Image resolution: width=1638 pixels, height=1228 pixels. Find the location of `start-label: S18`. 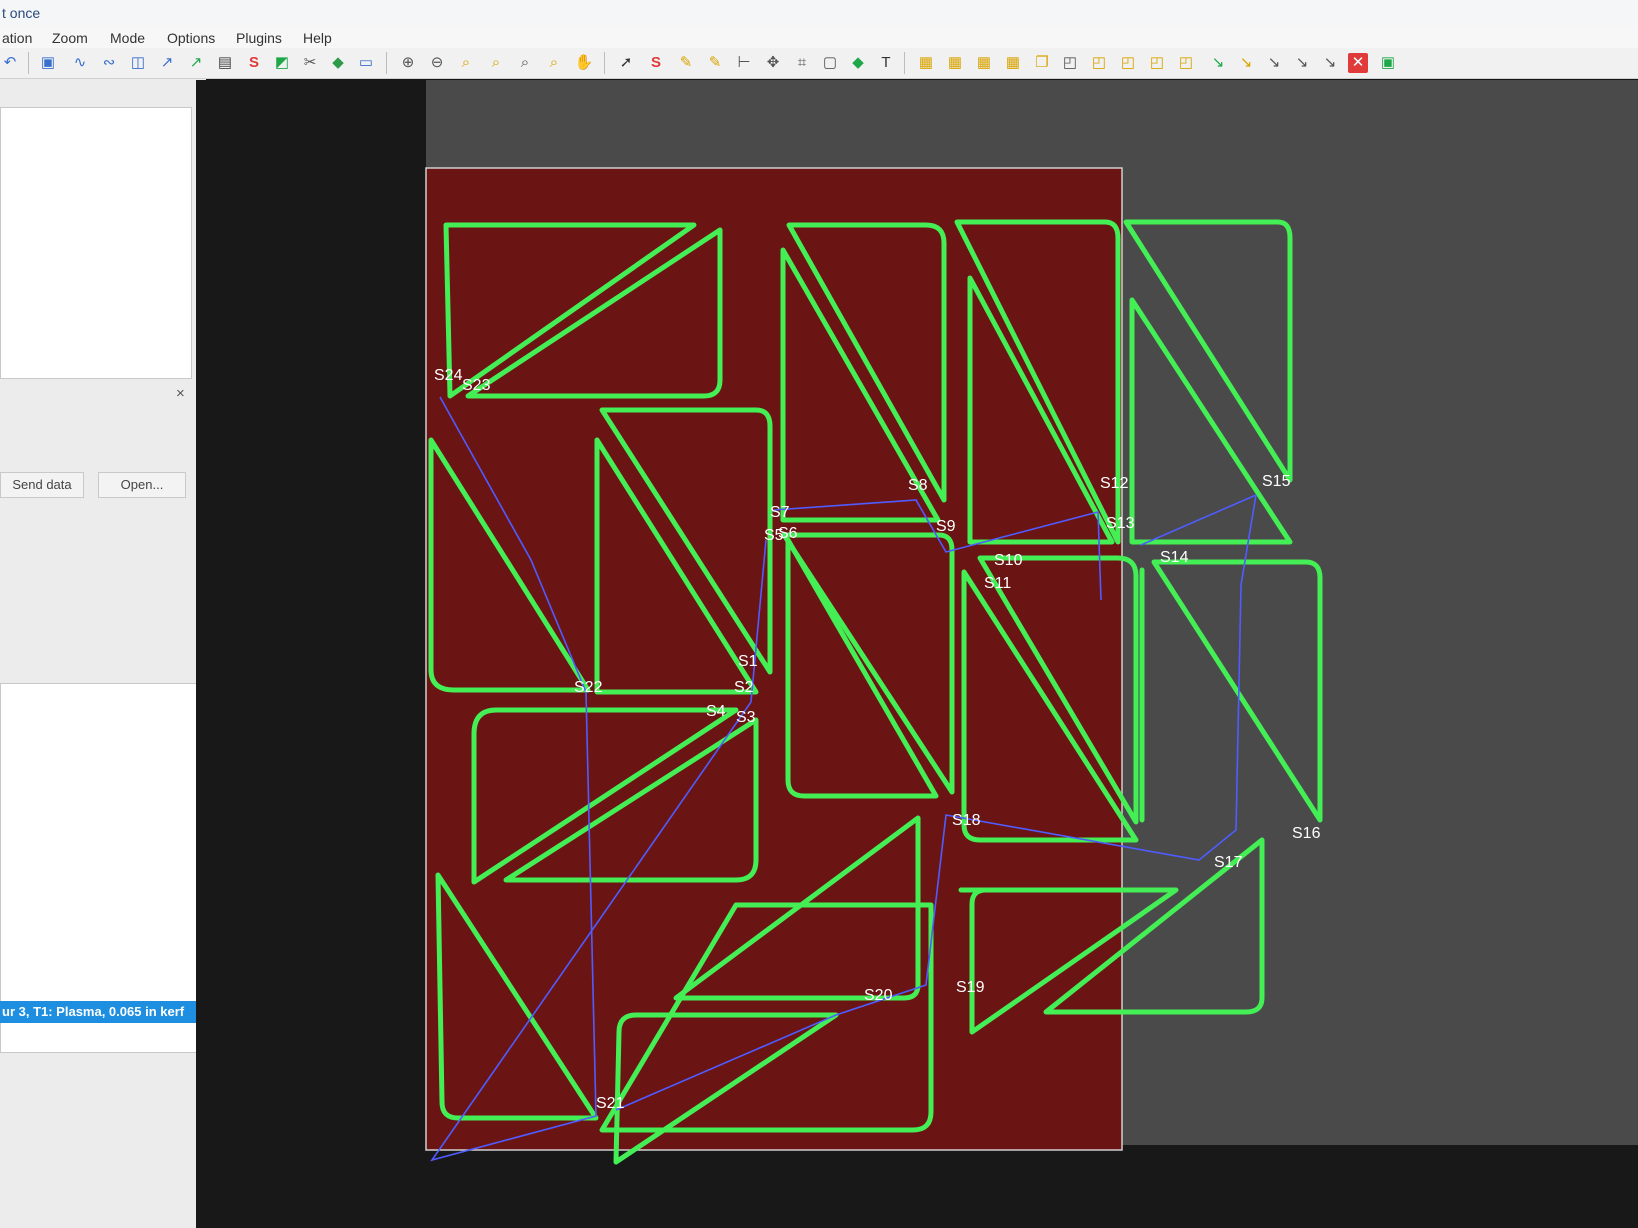

start-label: S18 is located at coordinates (966, 820).